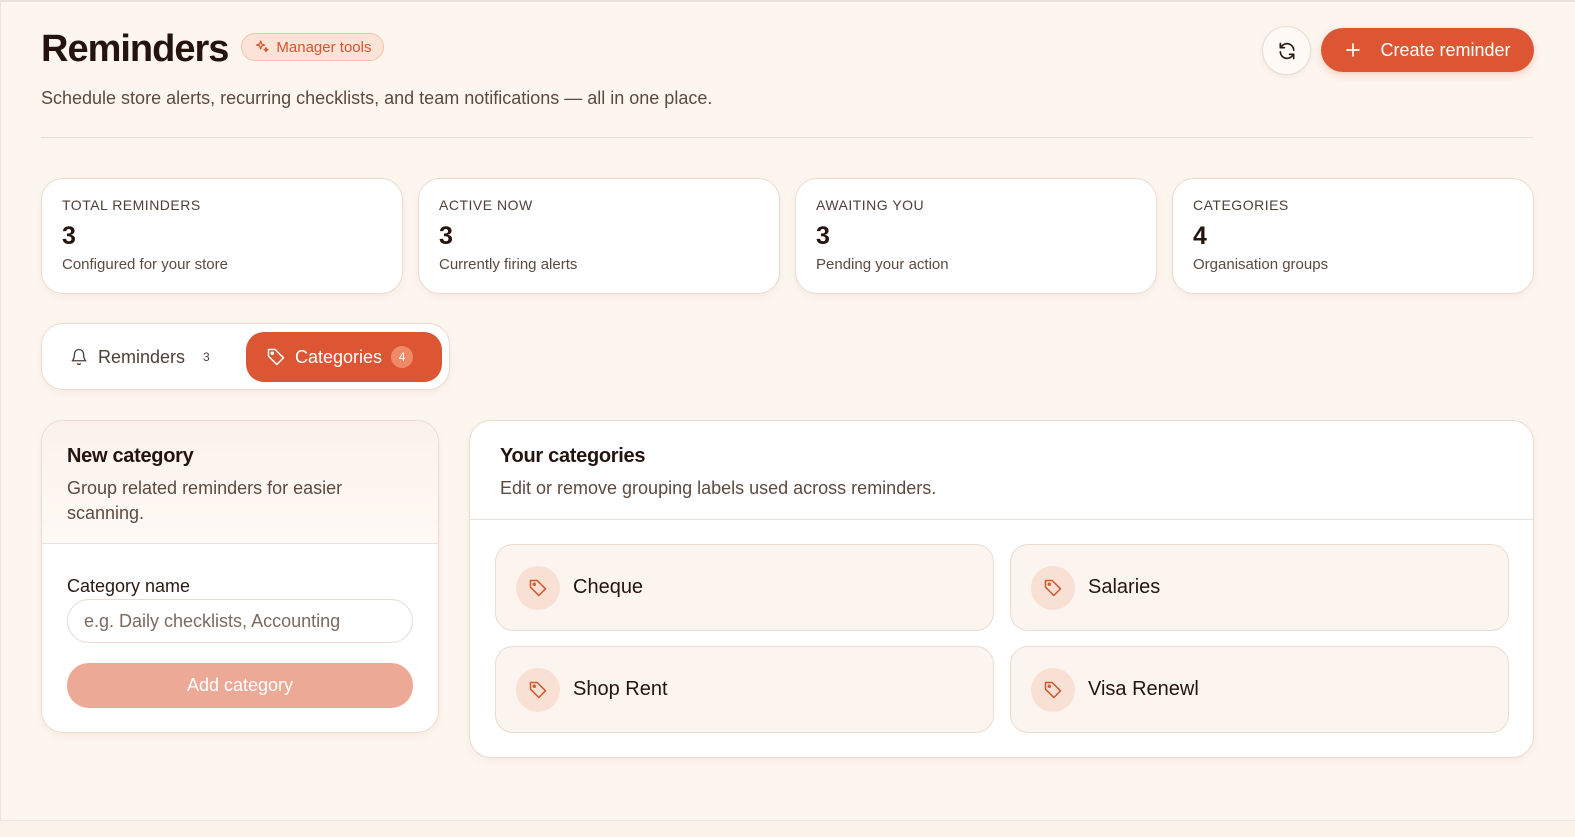 The width and height of the screenshot is (1575, 837). I want to click on stat-description: Pending your action, so click(882, 264).